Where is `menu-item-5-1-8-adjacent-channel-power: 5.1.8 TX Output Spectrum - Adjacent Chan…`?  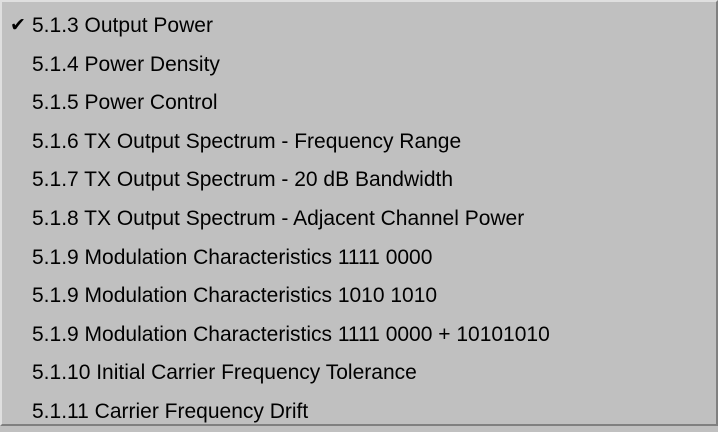
menu-item-5-1-8-adjacent-channel-power: 5.1.8 TX Output Spectrum - Adjacent Chan… is located at coordinates (359, 219).